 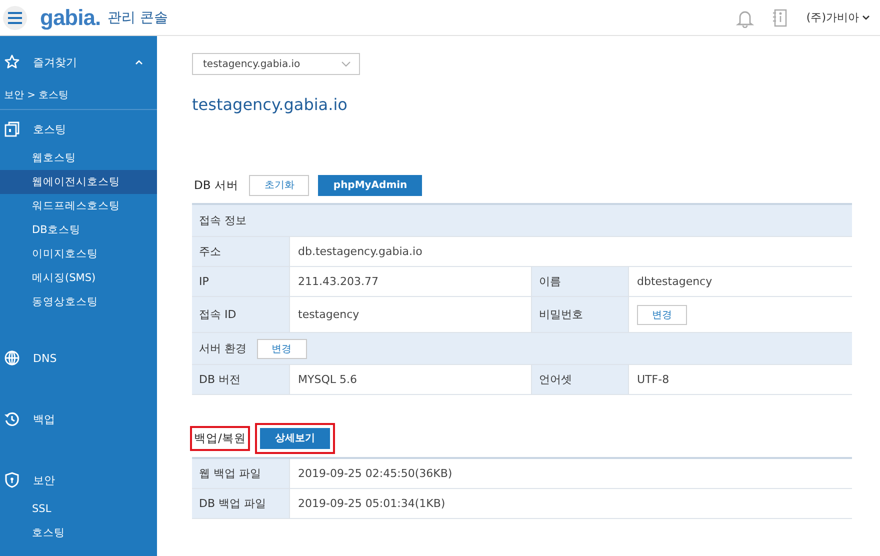 What do you see at coordinates (241, 251) in the screenshot?
I see `table-cell: 주소` at bounding box center [241, 251].